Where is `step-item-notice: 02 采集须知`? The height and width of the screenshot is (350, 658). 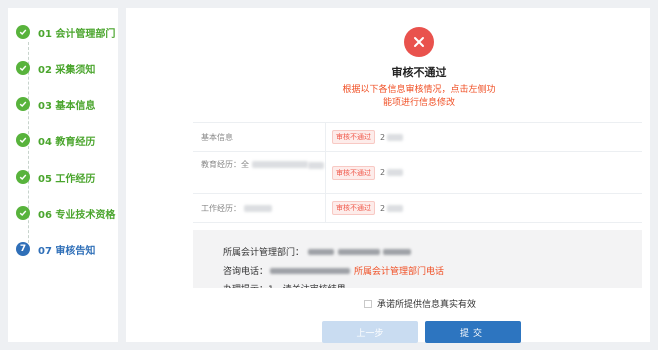 step-item-notice: 02 采集须知 is located at coordinates (55, 68).